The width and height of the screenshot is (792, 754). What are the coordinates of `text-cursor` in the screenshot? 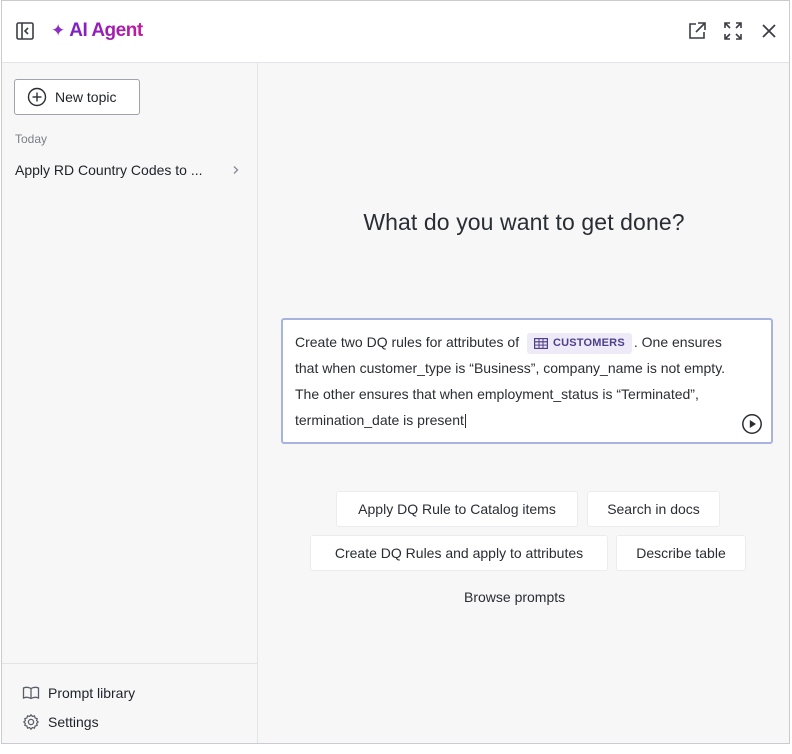 It's located at (465, 421).